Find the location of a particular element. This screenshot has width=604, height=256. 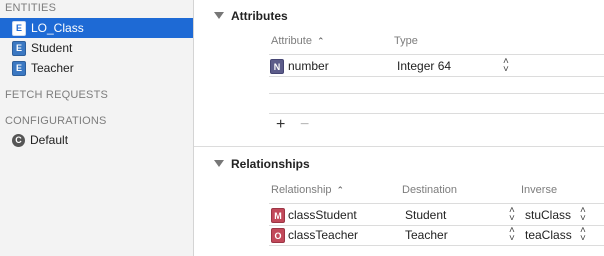

relationship-destination: Student is located at coordinates (425, 215).